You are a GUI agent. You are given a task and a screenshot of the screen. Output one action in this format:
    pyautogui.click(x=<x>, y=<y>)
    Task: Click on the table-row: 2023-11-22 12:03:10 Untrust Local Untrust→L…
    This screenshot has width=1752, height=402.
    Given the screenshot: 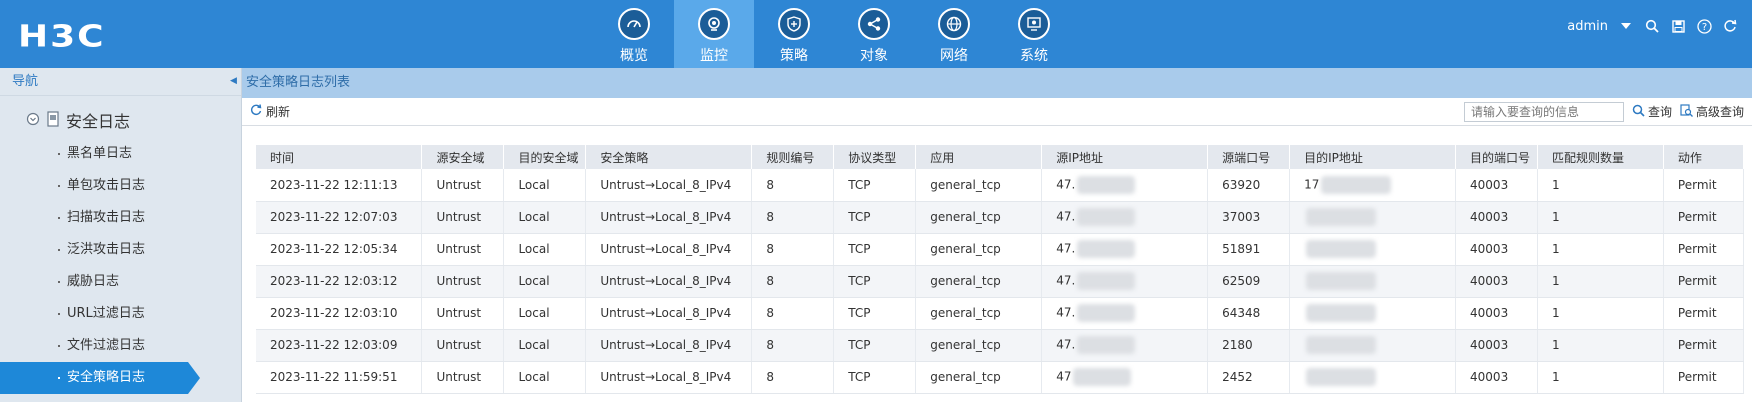 What is the action you would take?
    pyautogui.click(x=1000, y=313)
    